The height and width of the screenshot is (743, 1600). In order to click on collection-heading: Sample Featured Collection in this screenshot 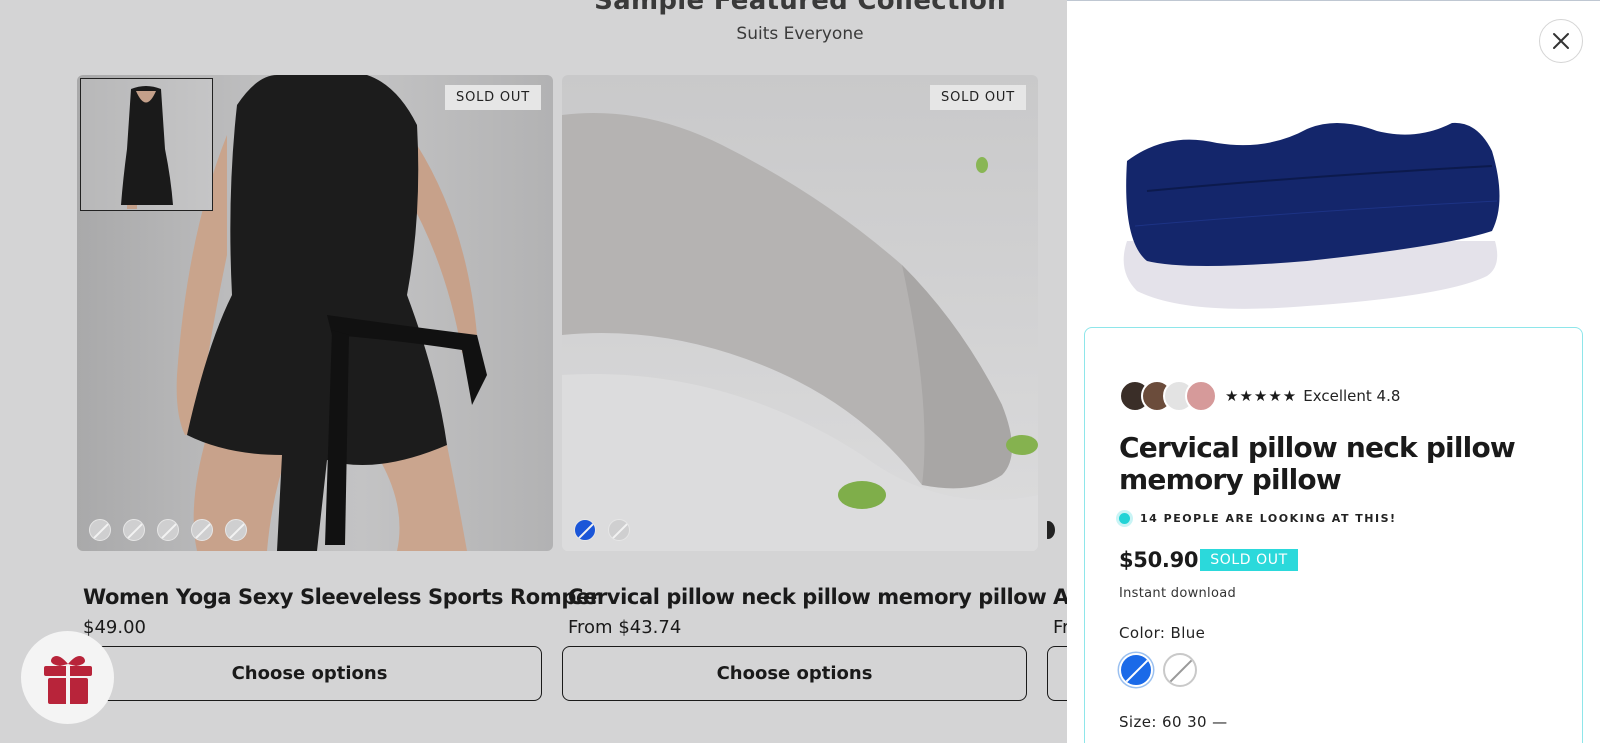, I will do `click(800, 8)`.